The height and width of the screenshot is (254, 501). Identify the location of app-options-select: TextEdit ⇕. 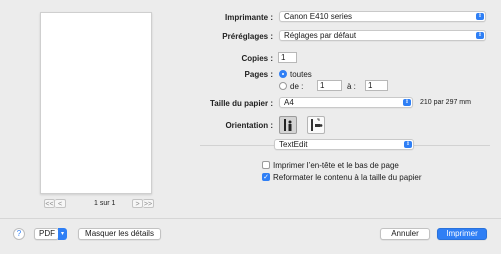
(344, 144).